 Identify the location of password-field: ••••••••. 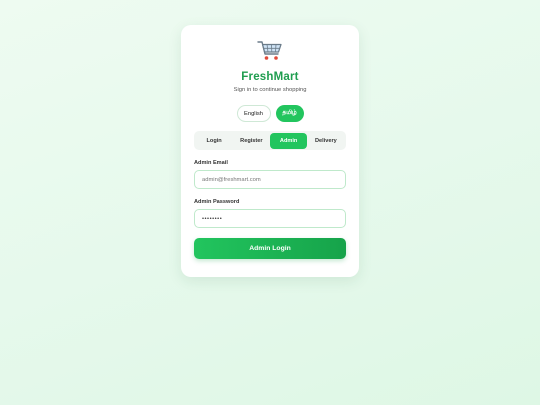
(270, 218).